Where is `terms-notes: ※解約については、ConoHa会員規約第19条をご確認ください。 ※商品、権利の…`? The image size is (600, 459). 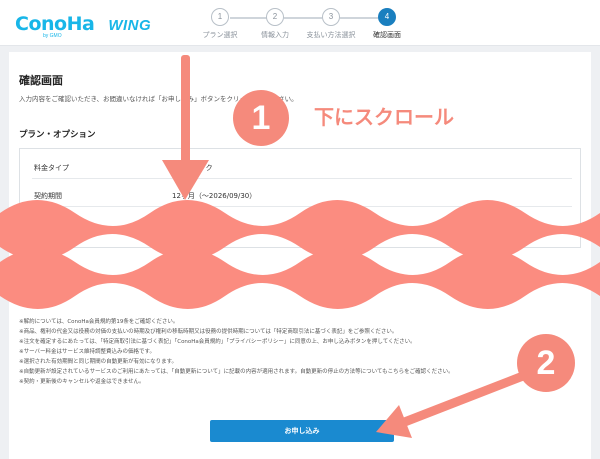
terms-notes: ※解約については、ConoHa会員規約第19条をご確認ください。 ※商品、権利の… is located at coordinates (299, 352).